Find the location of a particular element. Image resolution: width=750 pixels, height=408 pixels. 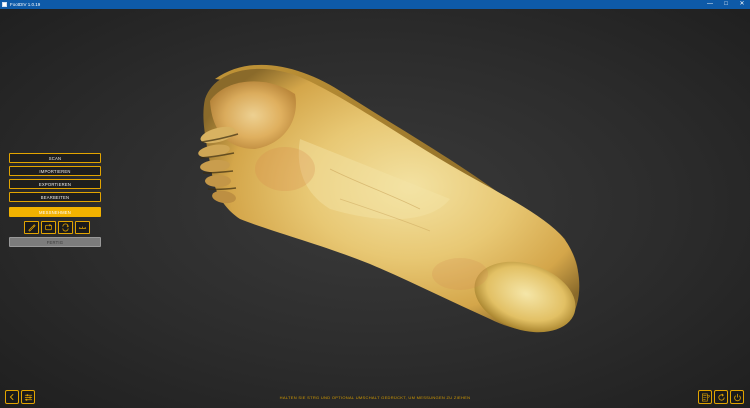

help-document-icon is located at coordinates (705, 397).